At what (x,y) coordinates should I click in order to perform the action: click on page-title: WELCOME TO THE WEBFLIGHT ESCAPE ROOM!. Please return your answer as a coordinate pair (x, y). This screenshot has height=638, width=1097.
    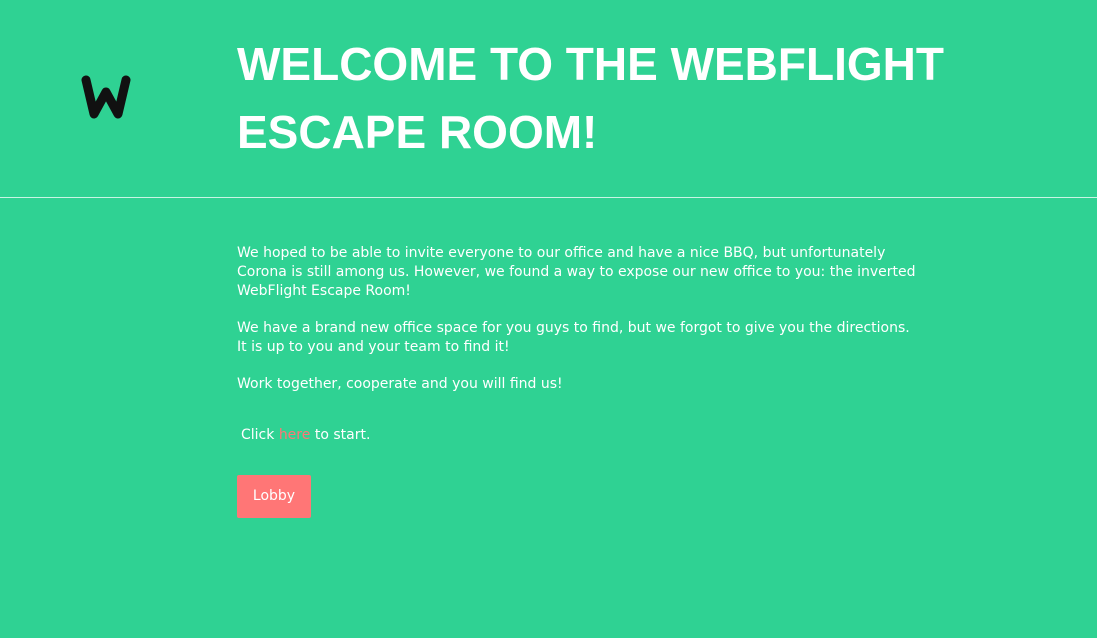
    Looking at the image, I should click on (590, 98).